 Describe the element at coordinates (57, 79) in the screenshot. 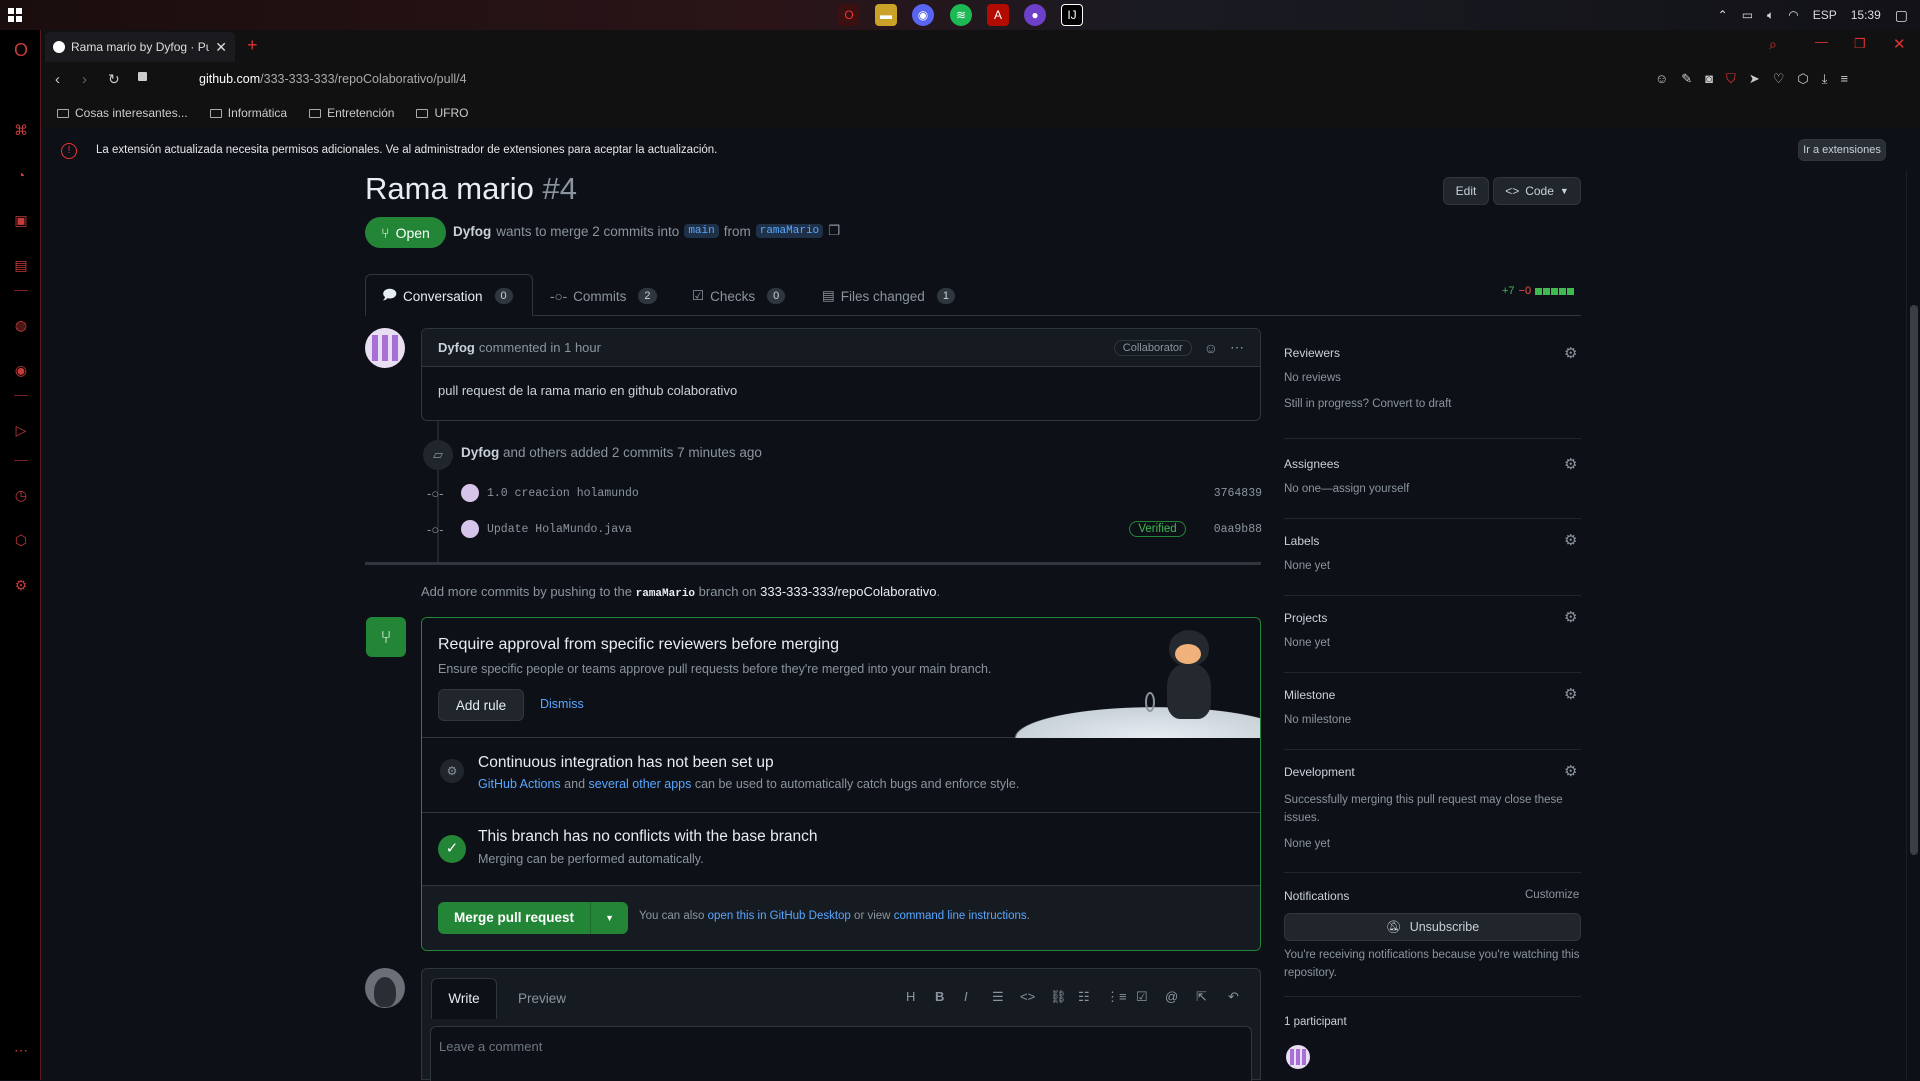

I see `back-icon: ‹` at that location.